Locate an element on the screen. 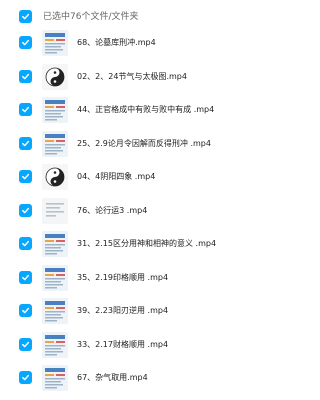  file-row: 31、2.15区分用神和相神的意义 .mp4 is located at coordinates (140, 243).